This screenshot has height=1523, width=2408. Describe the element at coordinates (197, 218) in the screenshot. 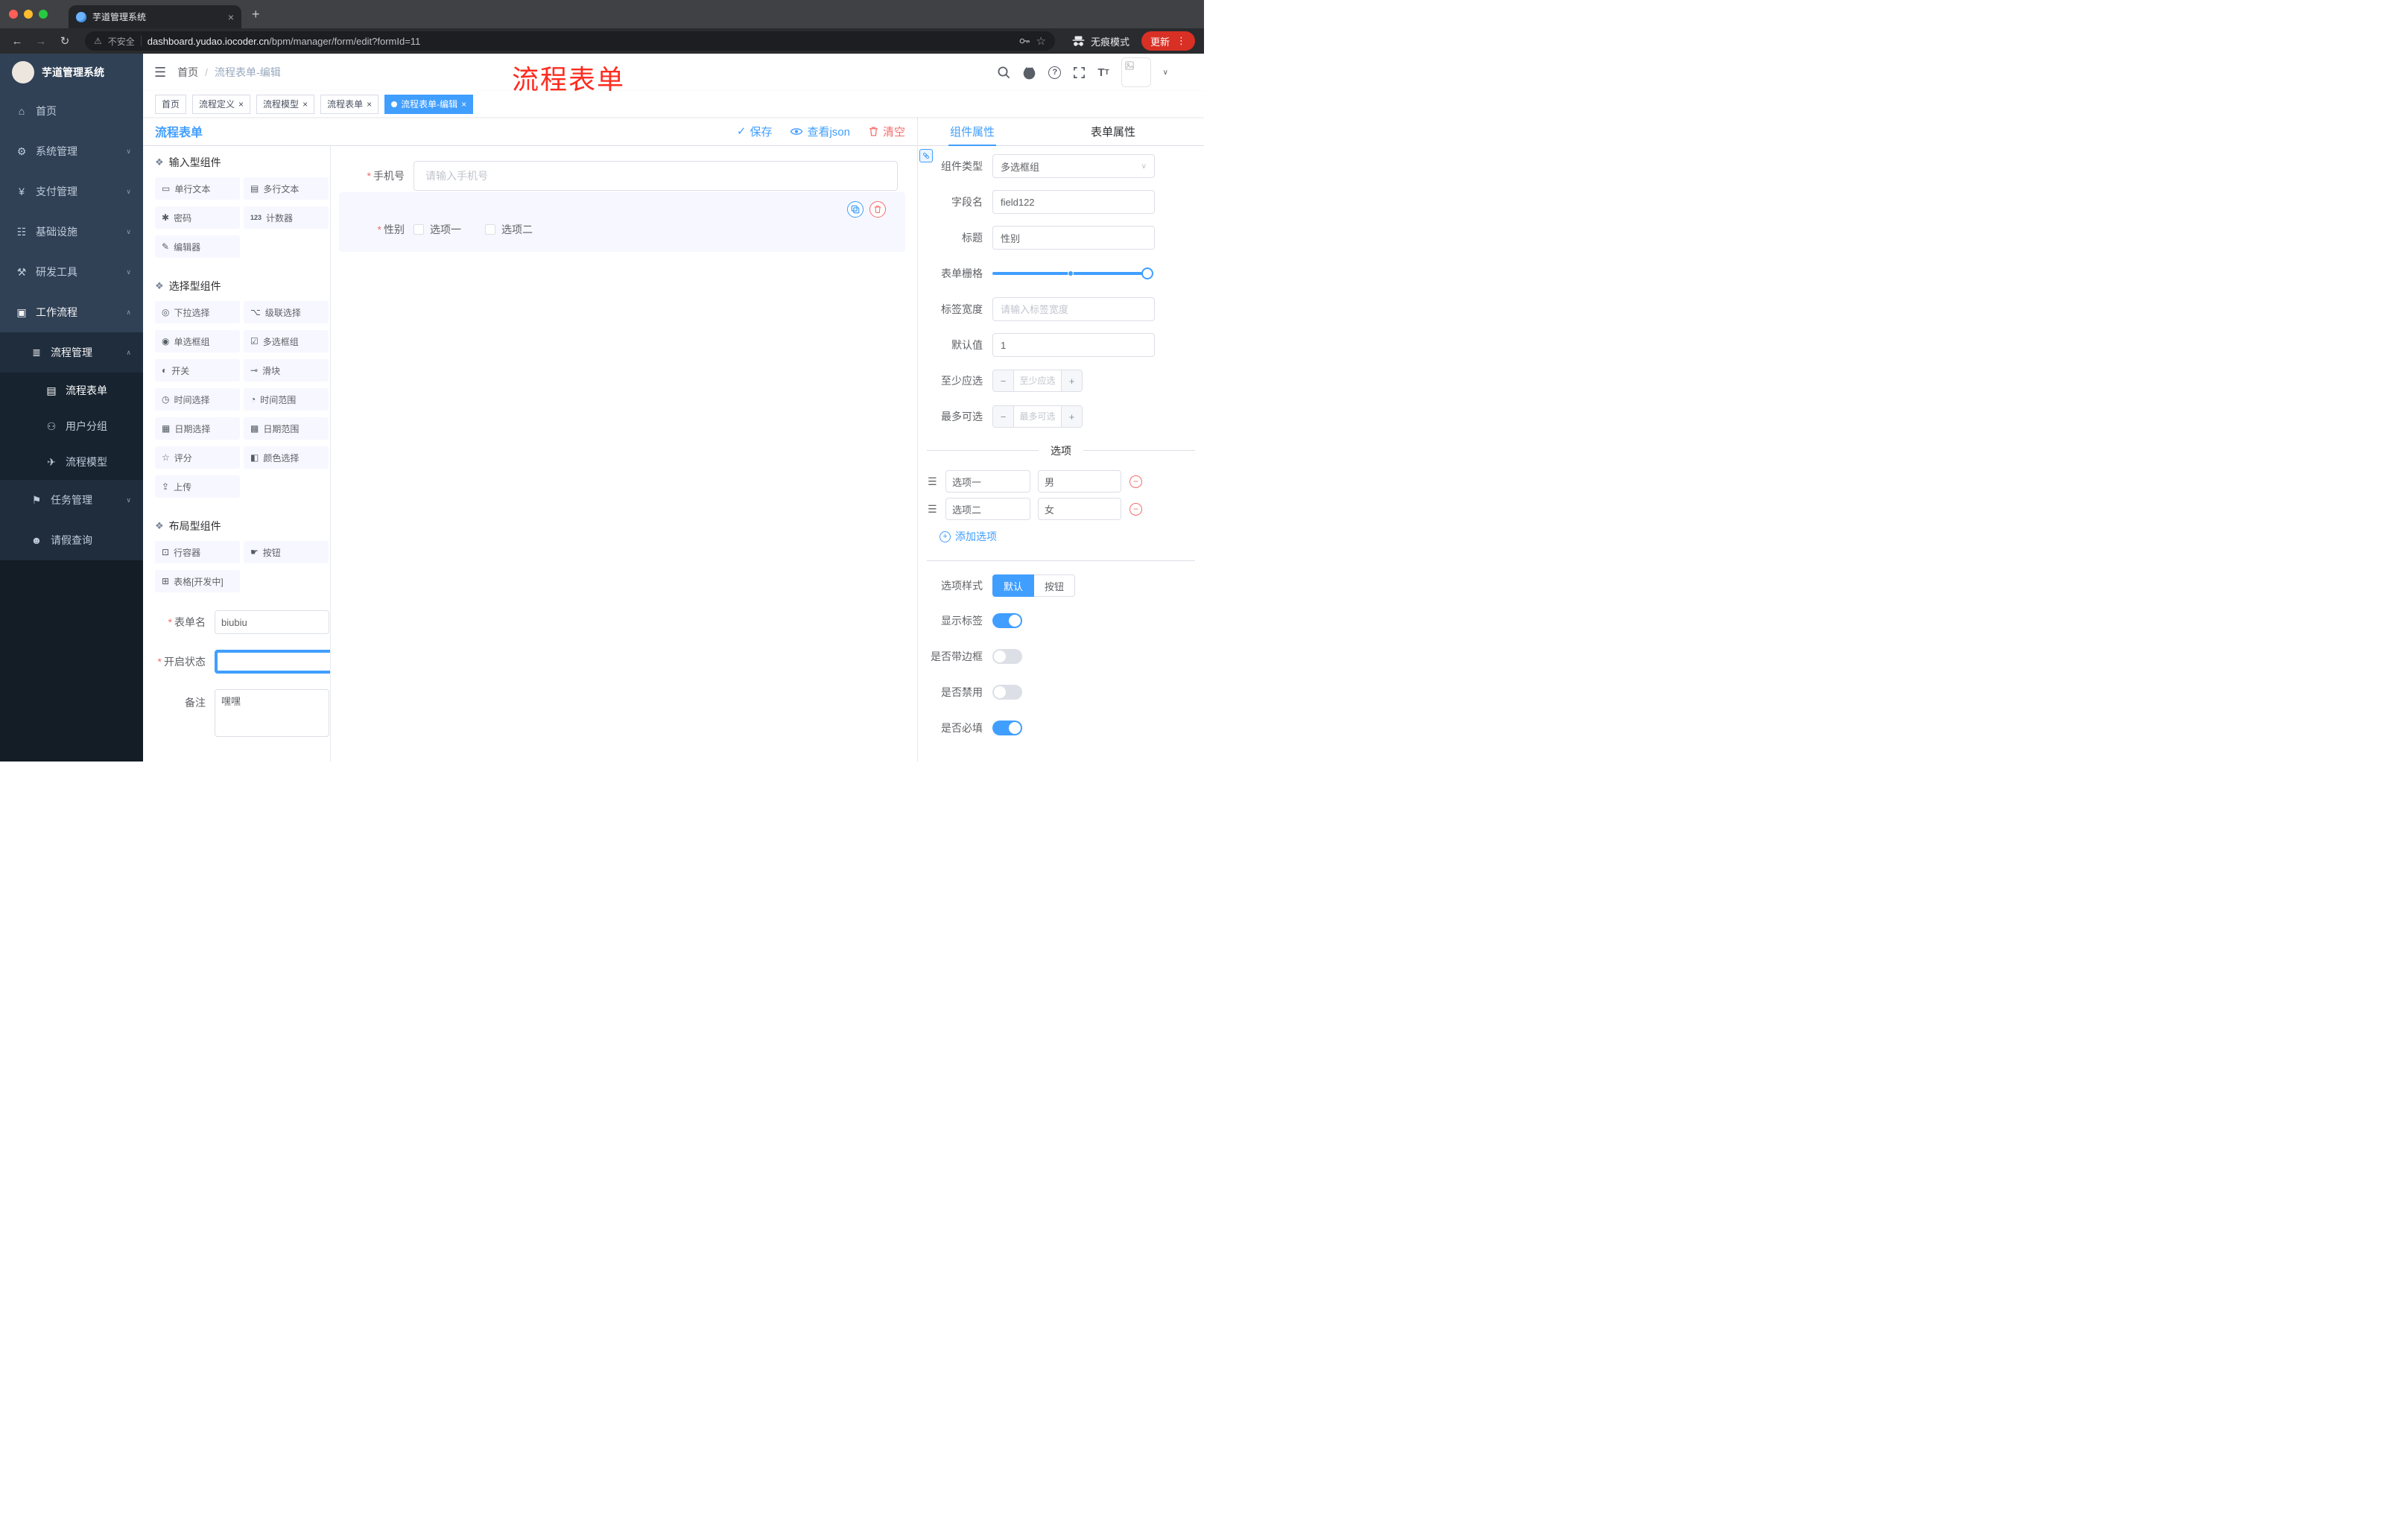

I see `palette-item-password: ✱ 密码` at that location.